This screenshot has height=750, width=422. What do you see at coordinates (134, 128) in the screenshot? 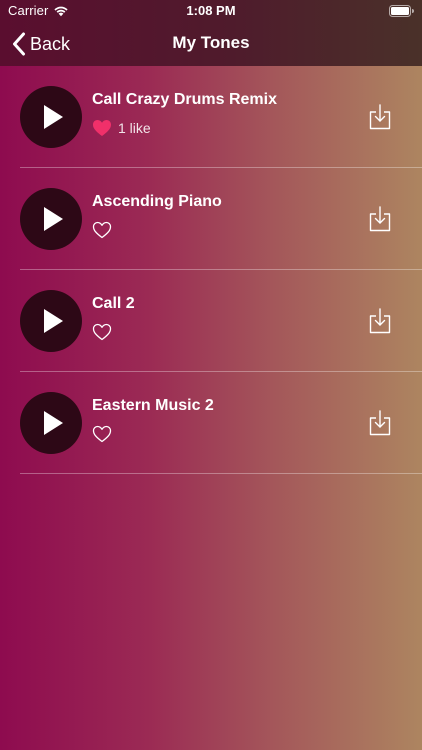
I see `like-count: 1 like` at bounding box center [134, 128].